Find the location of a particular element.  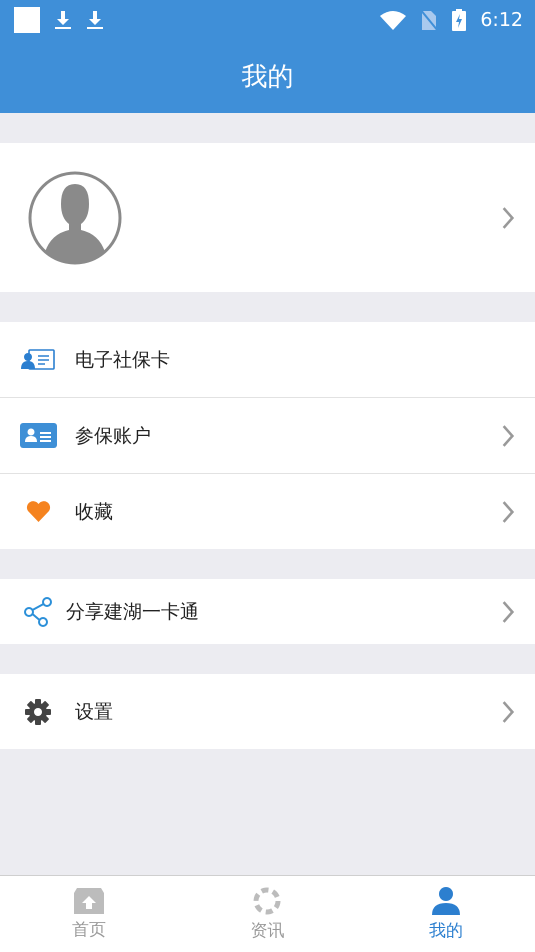

wifi-icon is located at coordinates (393, 20).